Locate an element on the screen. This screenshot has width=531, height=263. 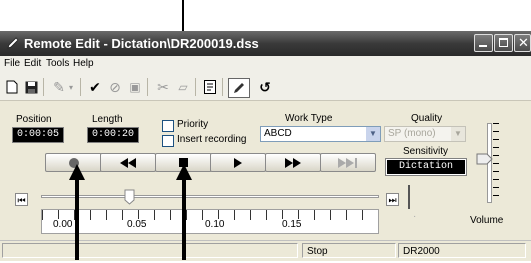
play-icon is located at coordinates (238, 162).